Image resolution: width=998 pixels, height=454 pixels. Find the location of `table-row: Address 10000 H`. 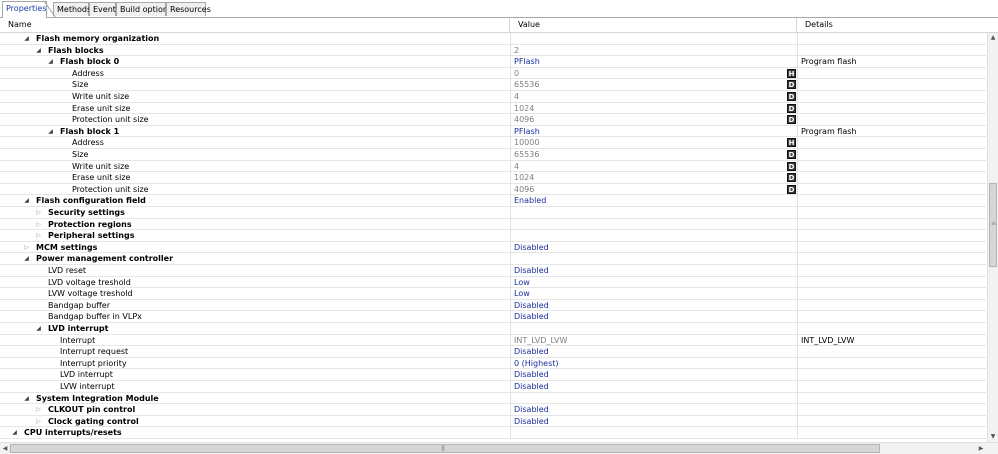

table-row: Address 10000 H is located at coordinates (493, 143).